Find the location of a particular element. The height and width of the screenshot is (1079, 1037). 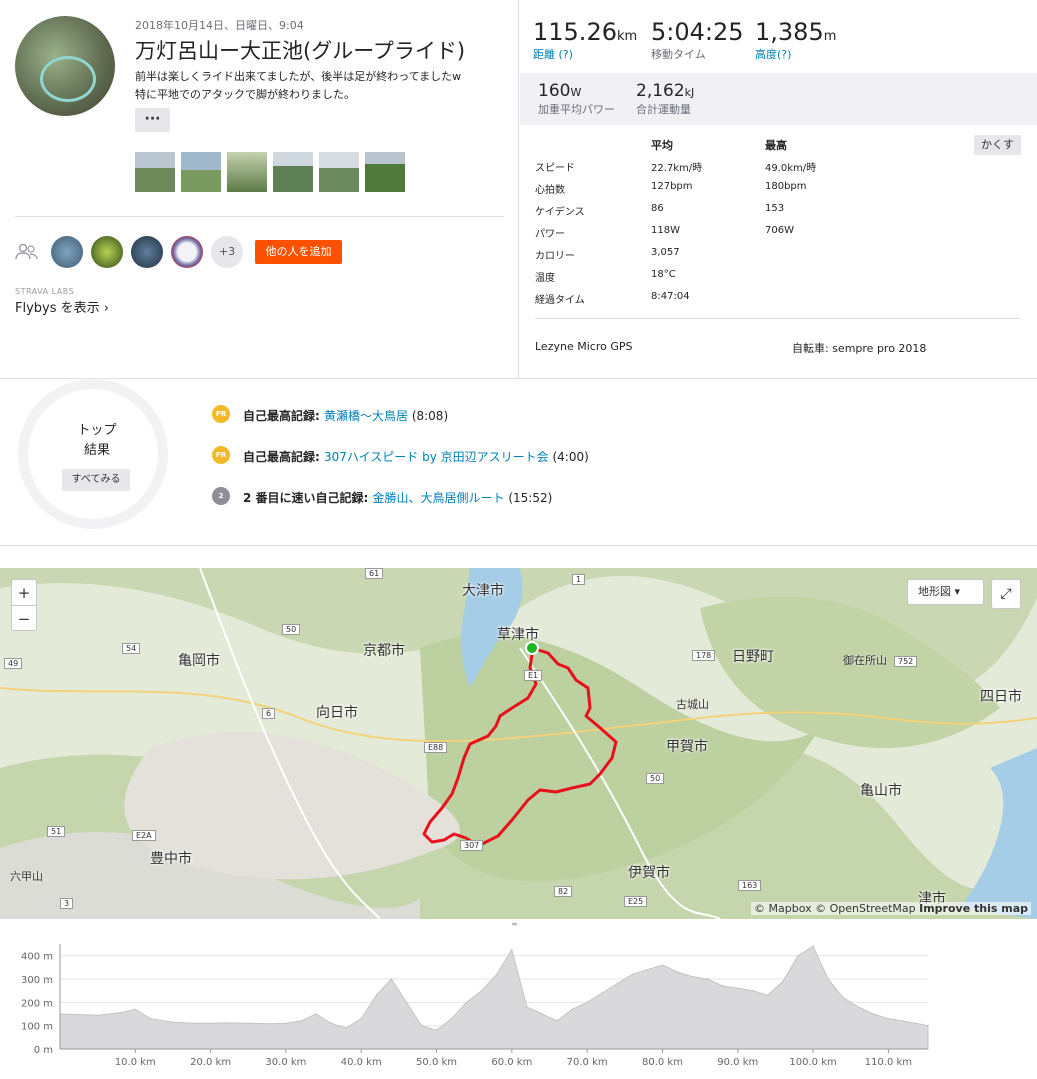

elevation-y-label: 100 m is located at coordinates (37, 1027).